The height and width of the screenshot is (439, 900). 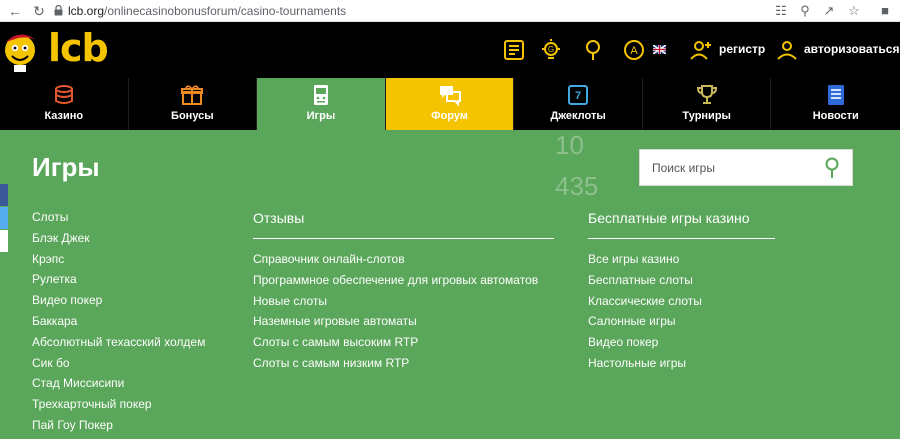 What do you see at coordinates (681, 238) in the screenshot?
I see `free-games-divider` at bounding box center [681, 238].